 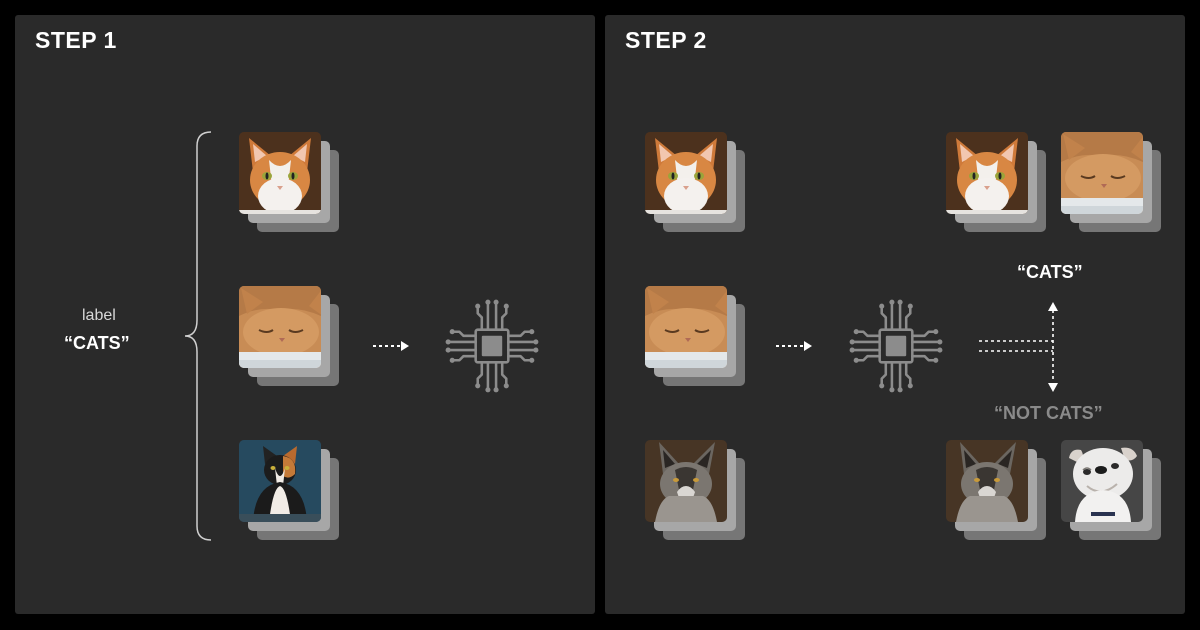 I want to click on split-output-arrows-icon, so click(x=1018, y=347).